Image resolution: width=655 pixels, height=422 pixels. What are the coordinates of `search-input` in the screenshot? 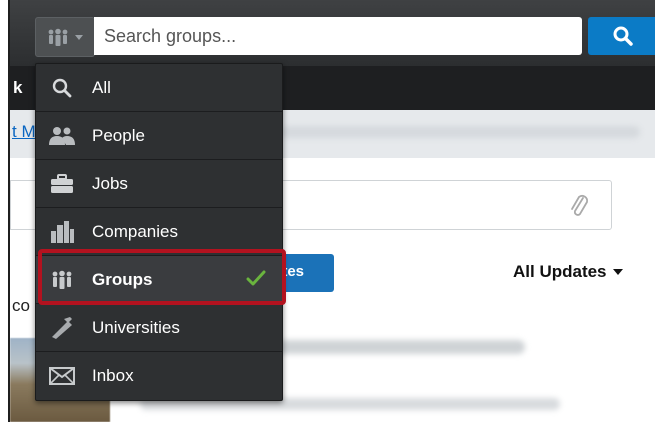 It's located at (338, 36).